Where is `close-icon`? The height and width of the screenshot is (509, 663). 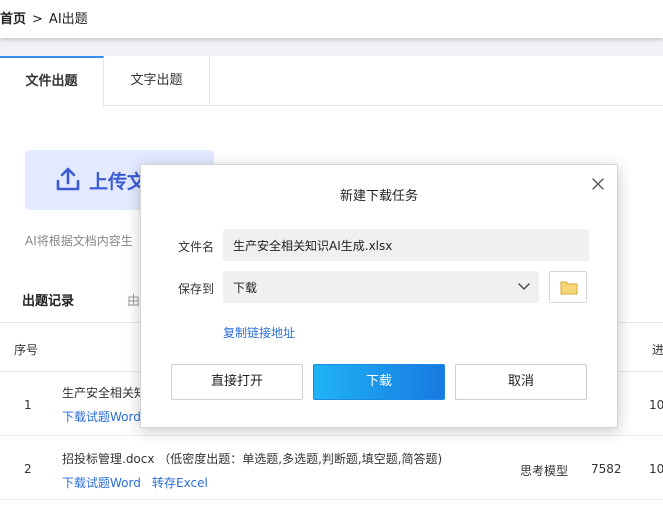 close-icon is located at coordinates (598, 184).